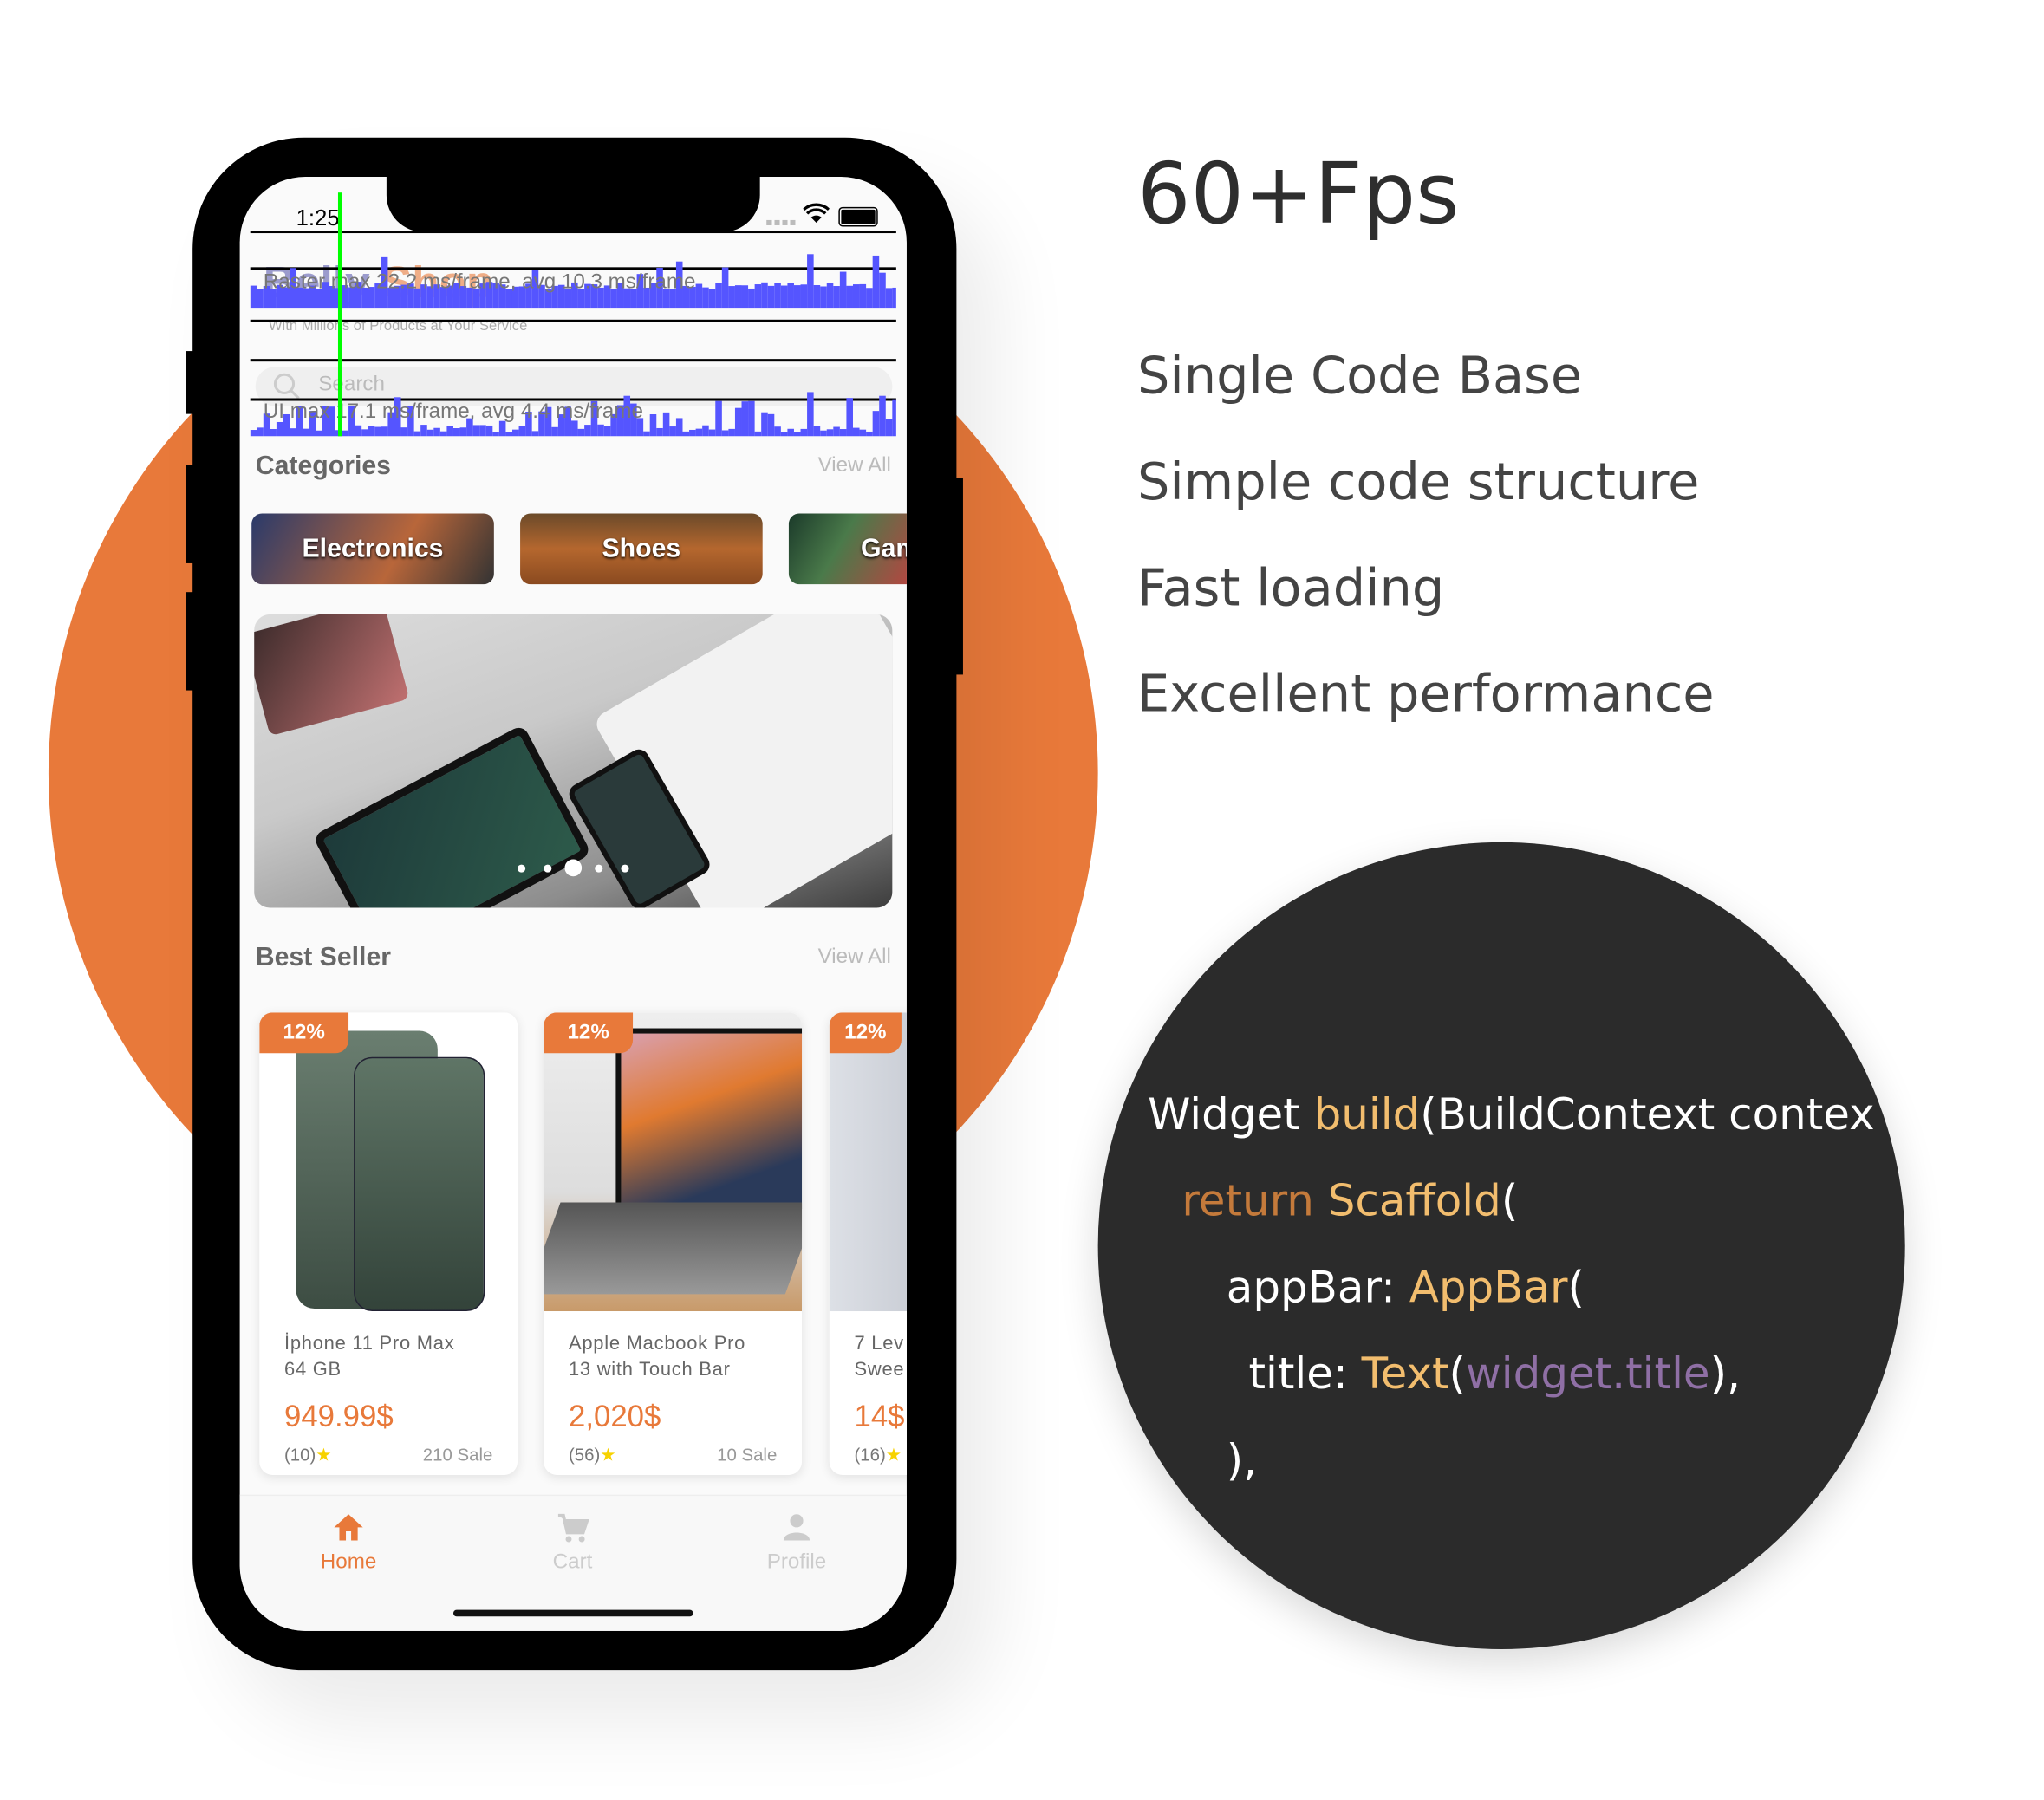  What do you see at coordinates (573, 868) in the screenshot?
I see `carousel-dot-active` at bounding box center [573, 868].